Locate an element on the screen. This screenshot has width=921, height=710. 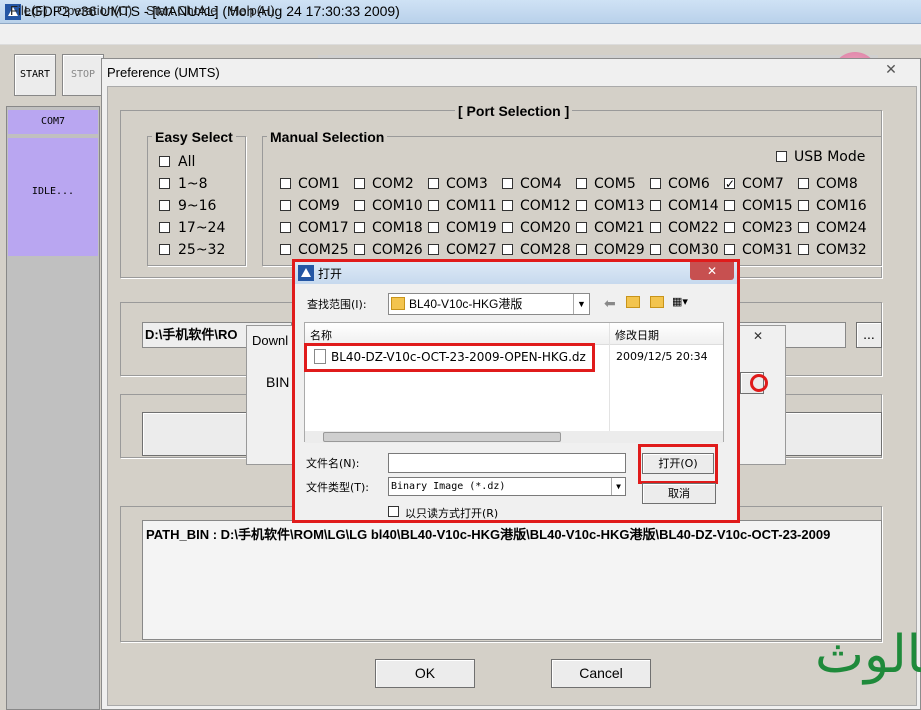
readonly-checkbox is located at coordinates (393, 511).